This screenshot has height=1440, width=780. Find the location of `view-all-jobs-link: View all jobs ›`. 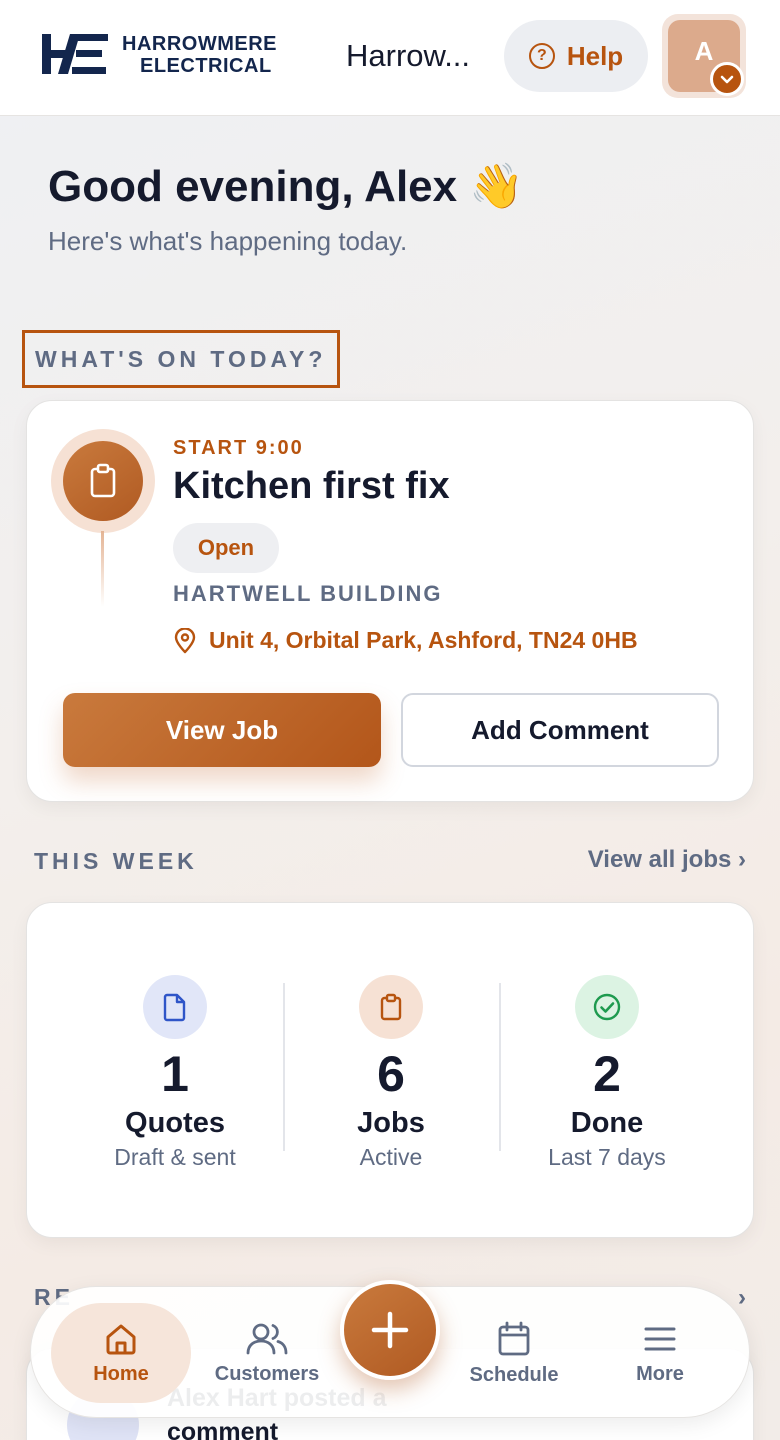

view-all-jobs-link: View all jobs › is located at coordinates (667, 860).